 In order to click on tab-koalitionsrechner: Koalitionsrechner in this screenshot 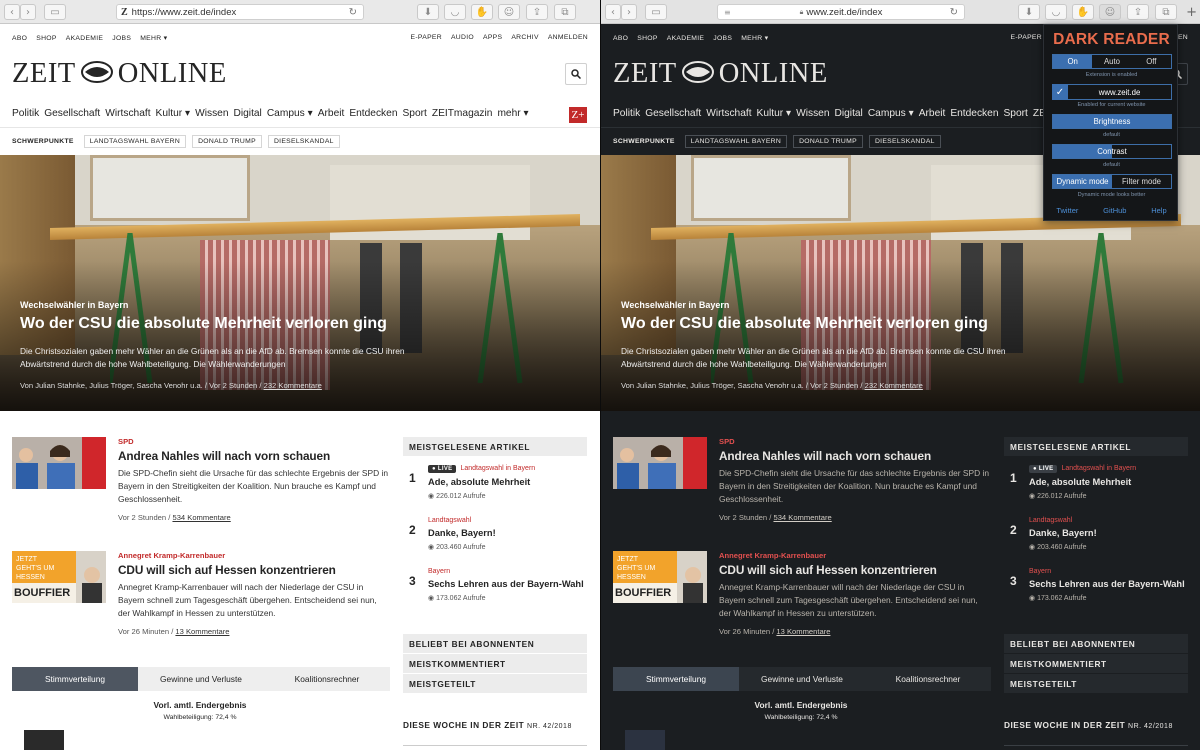, I will do `click(327, 679)`.